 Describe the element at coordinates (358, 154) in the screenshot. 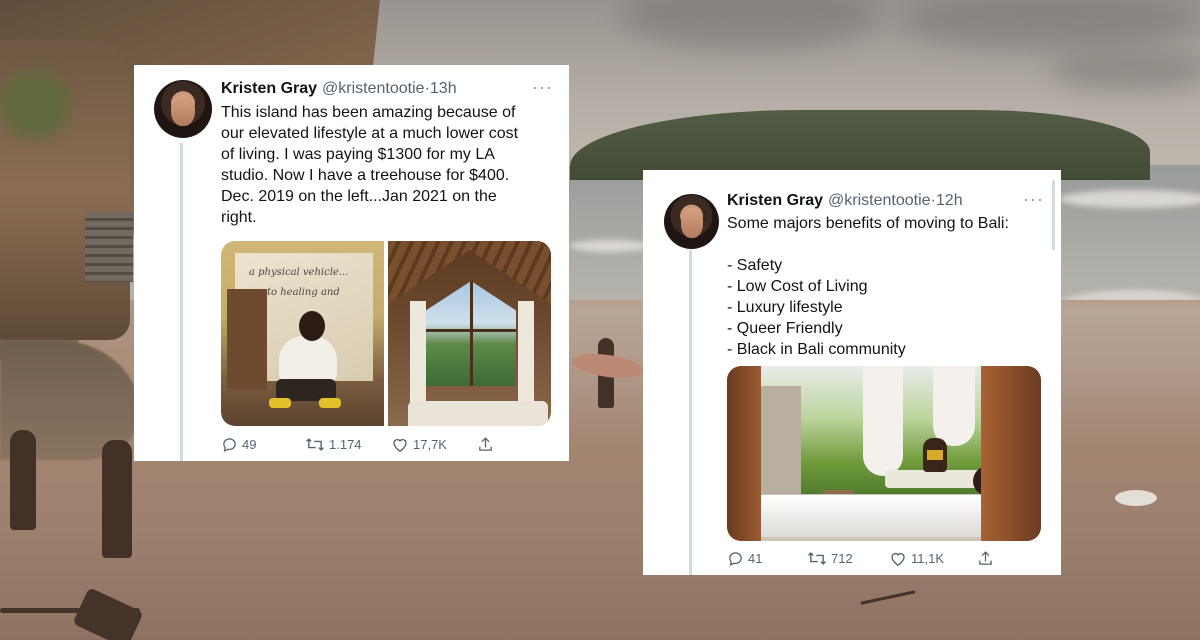

I see `tweet-text-line: of living. I was paying $1300 for my LA` at that location.